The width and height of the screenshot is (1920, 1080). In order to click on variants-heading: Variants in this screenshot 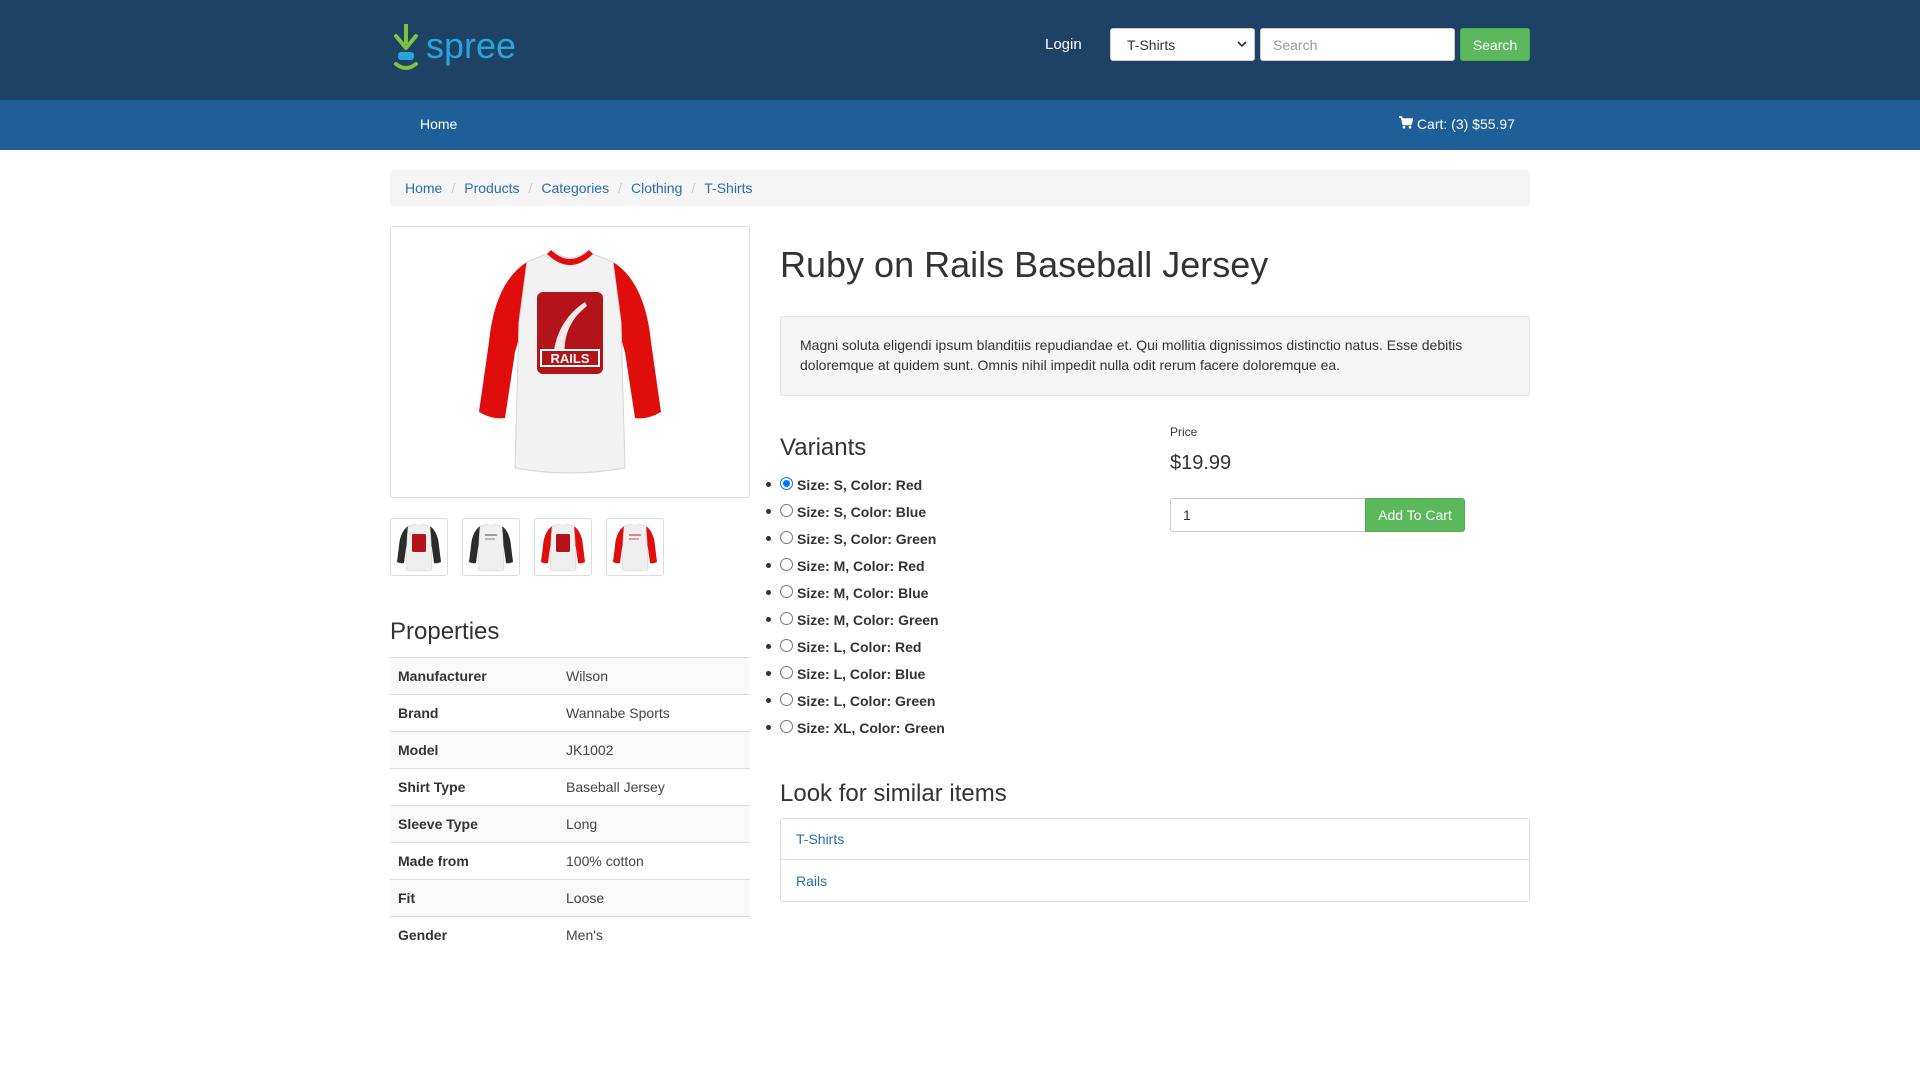, I will do `click(823, 447)`.